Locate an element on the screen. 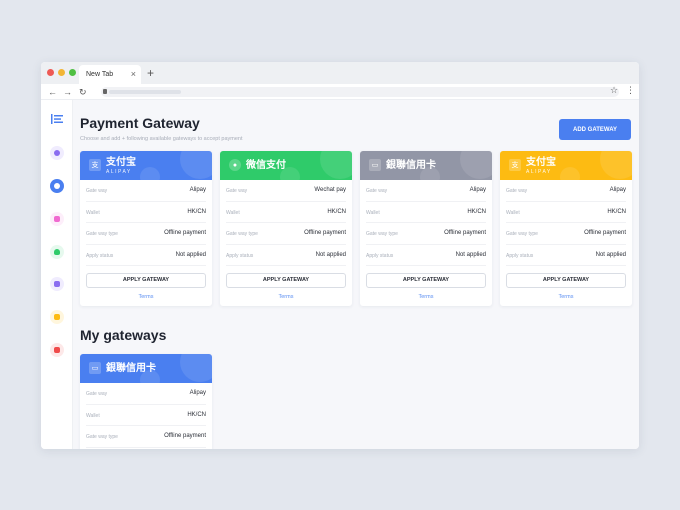 Image resolution: width=680 pixels, height=510 pixels. tab-close-icon: × is located at coordinates (133, 74).